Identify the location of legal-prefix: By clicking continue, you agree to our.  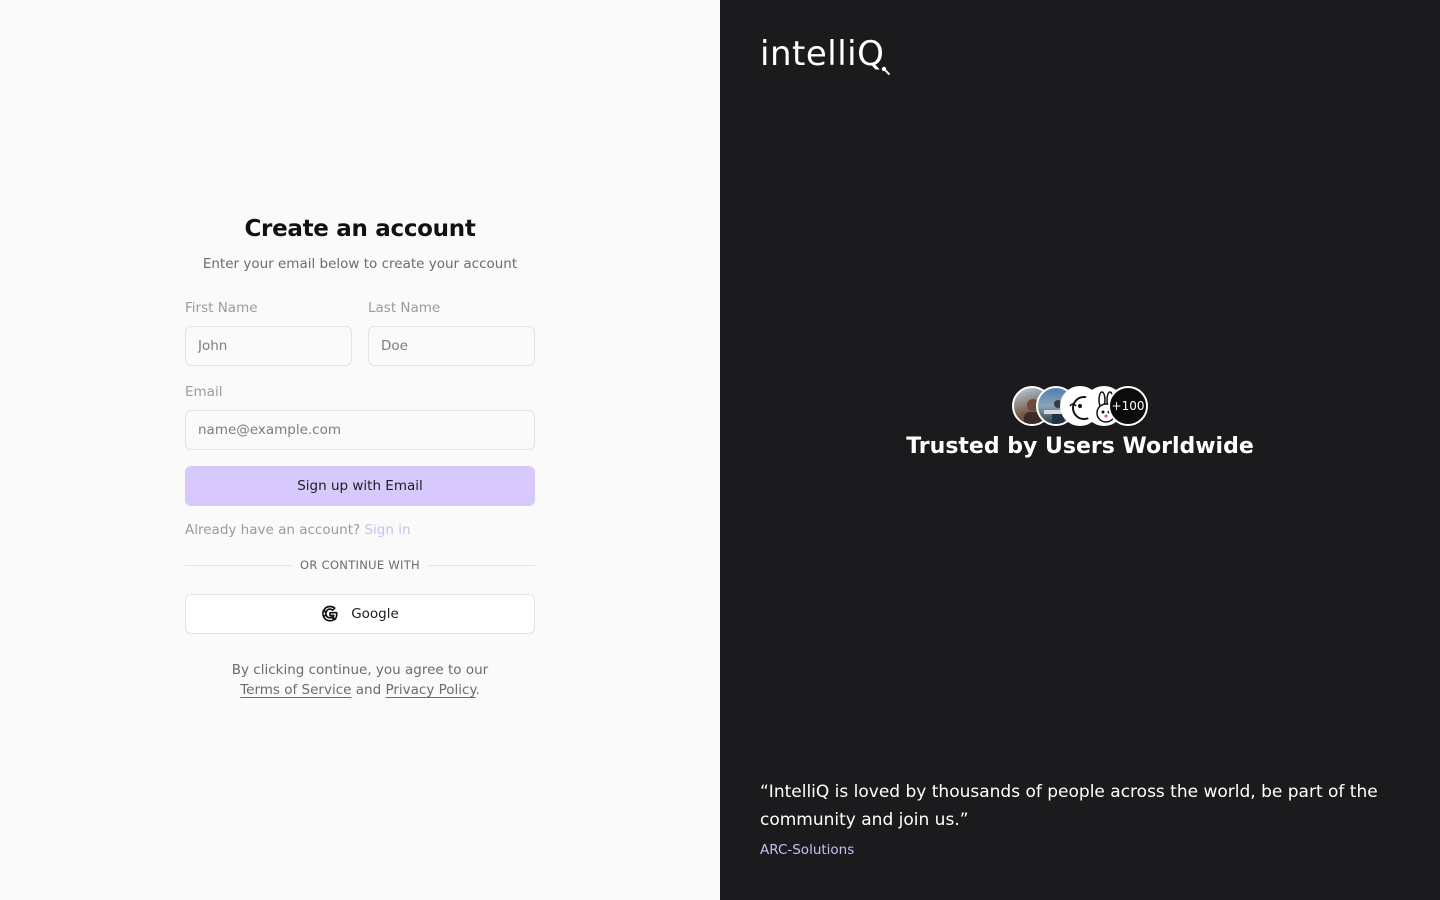
(360, 670).